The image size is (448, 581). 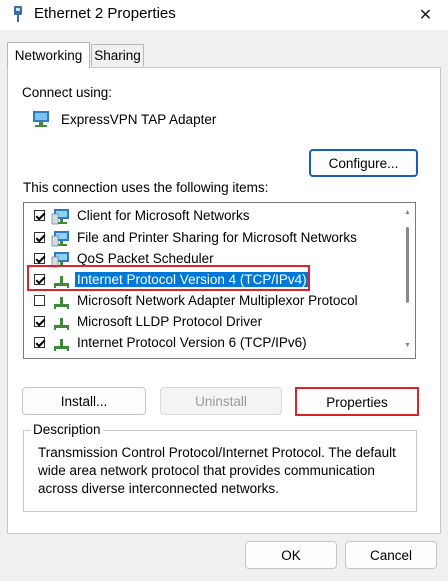 I want to click on list-scrollbar, so click(x=407, y=265).